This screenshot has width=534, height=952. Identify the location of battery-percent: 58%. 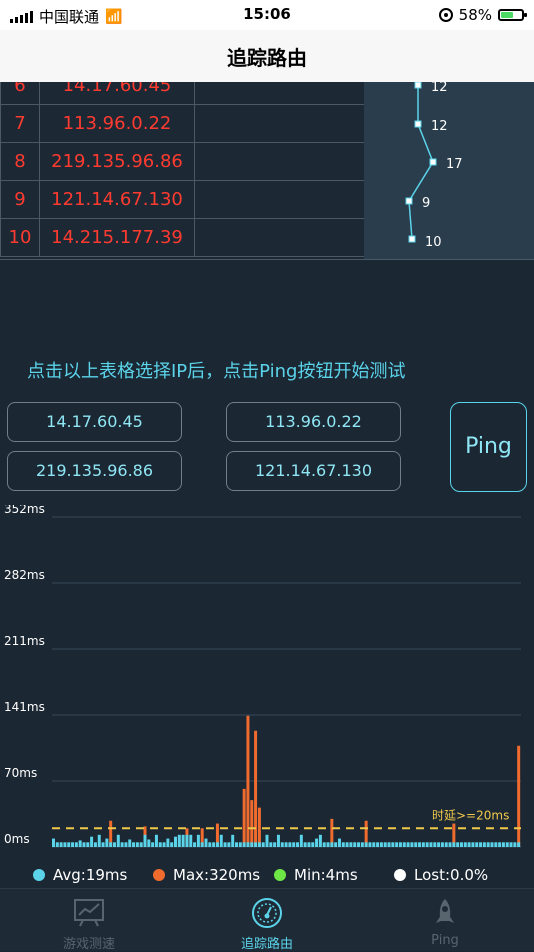
(475, 15).